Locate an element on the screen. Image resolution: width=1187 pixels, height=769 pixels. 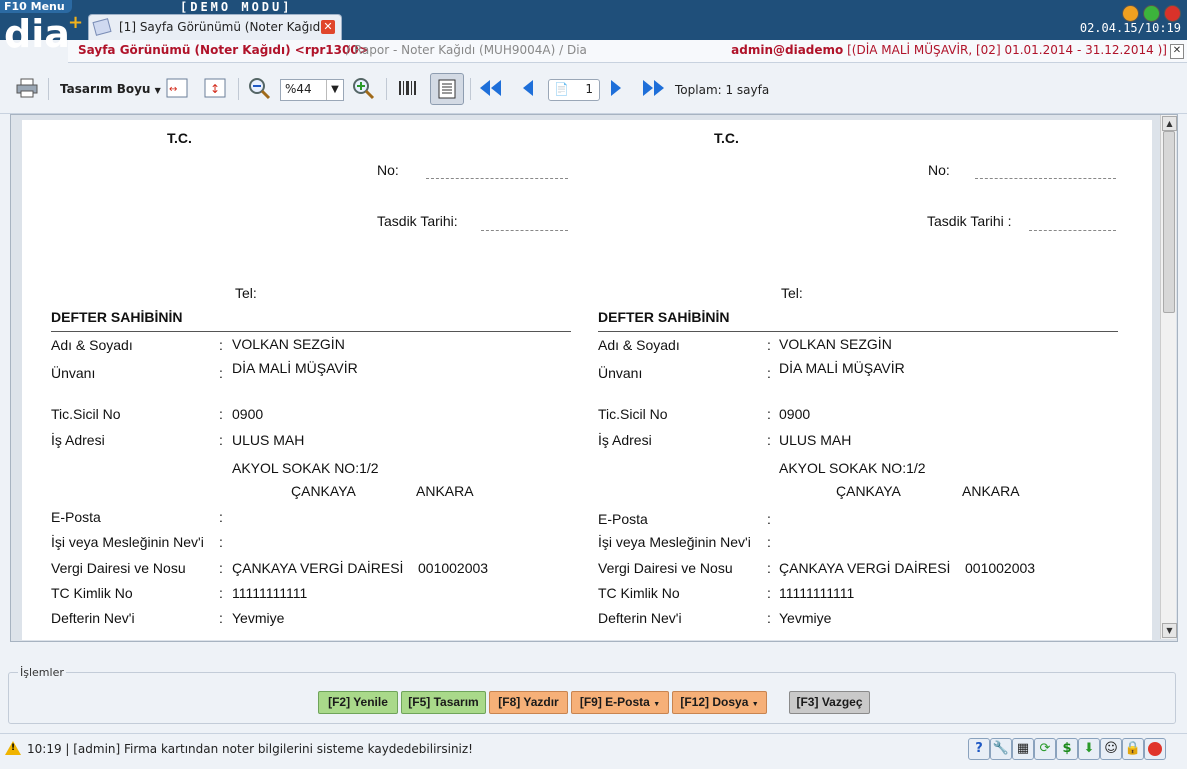
tab-close-icon: ✕ is located at coordinates (328, 27).